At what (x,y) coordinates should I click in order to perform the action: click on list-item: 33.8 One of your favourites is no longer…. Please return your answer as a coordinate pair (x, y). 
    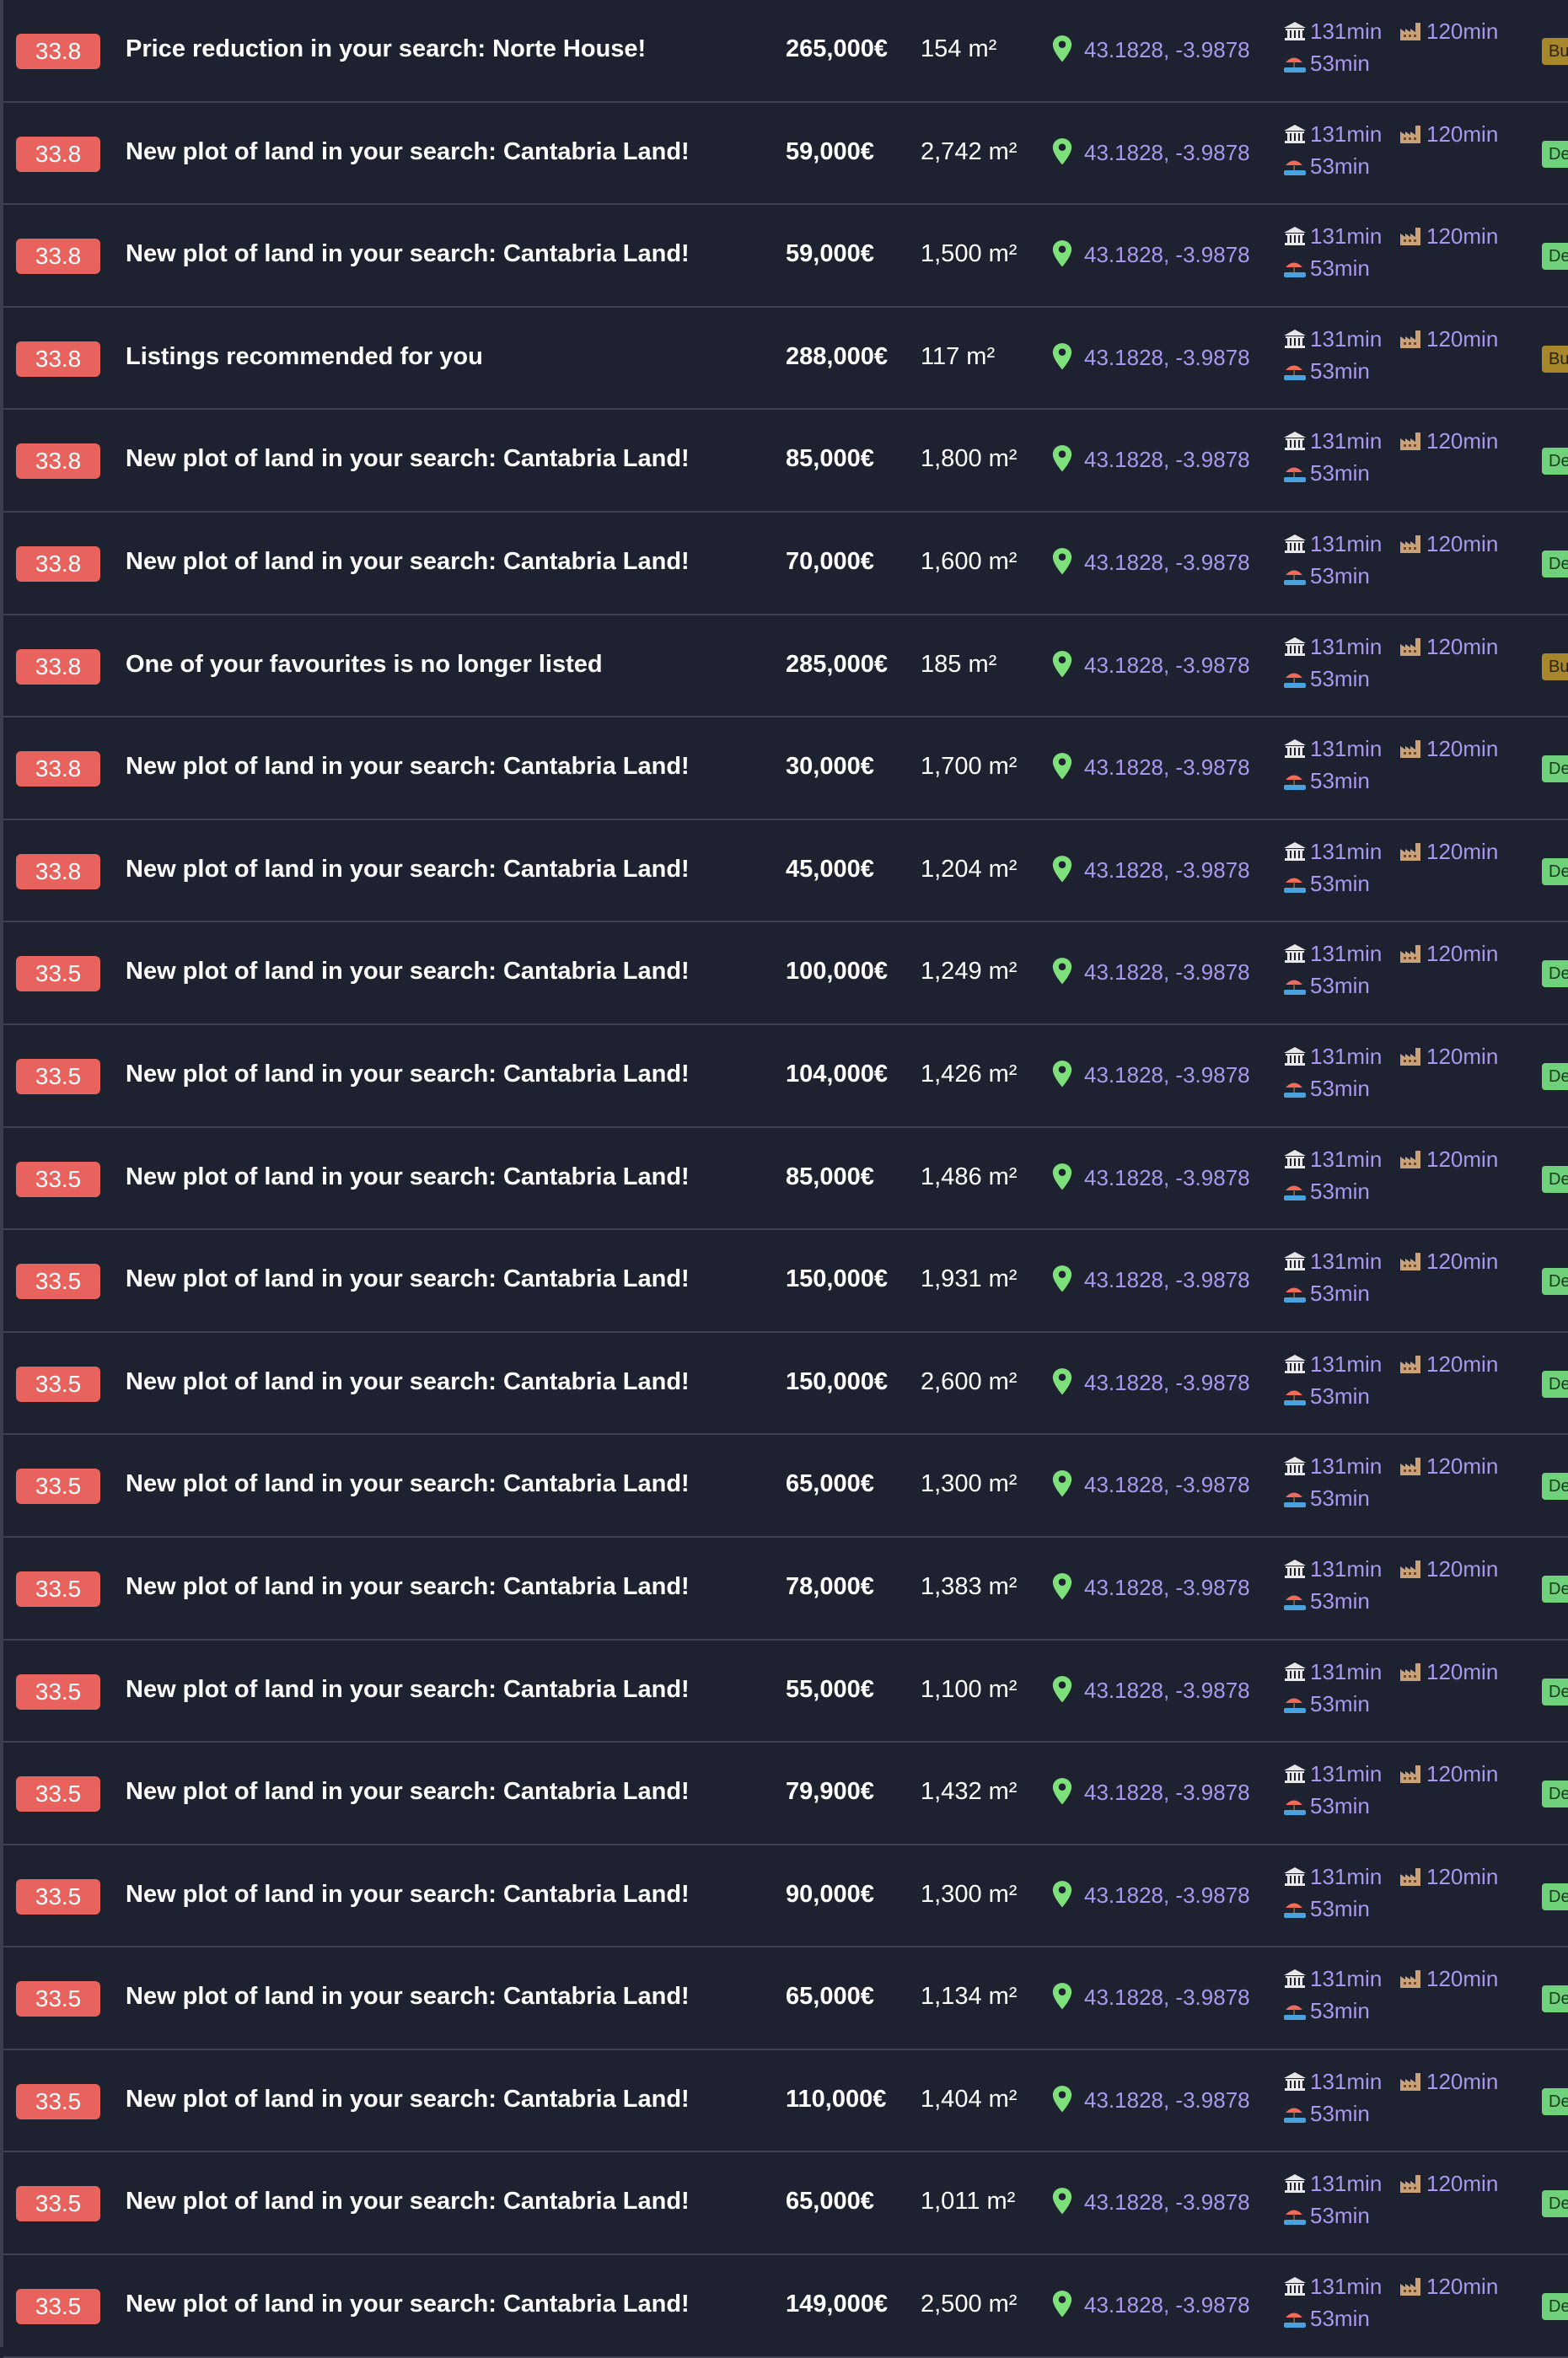
    Looking at the image, I should click on (786, 666).